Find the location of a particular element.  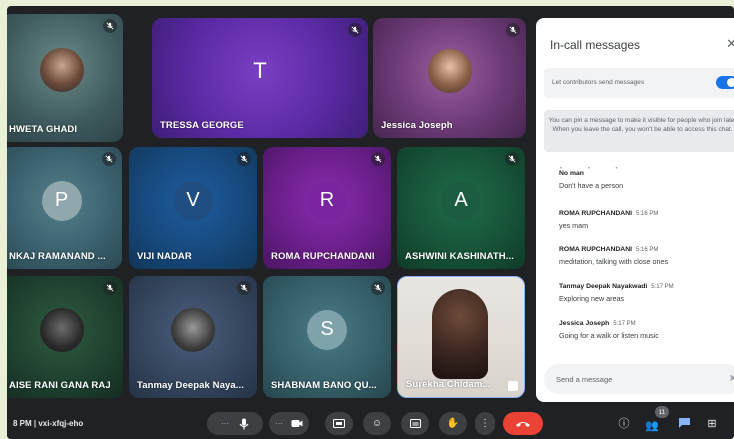

captions-icon is located at coordinates (415, 423).